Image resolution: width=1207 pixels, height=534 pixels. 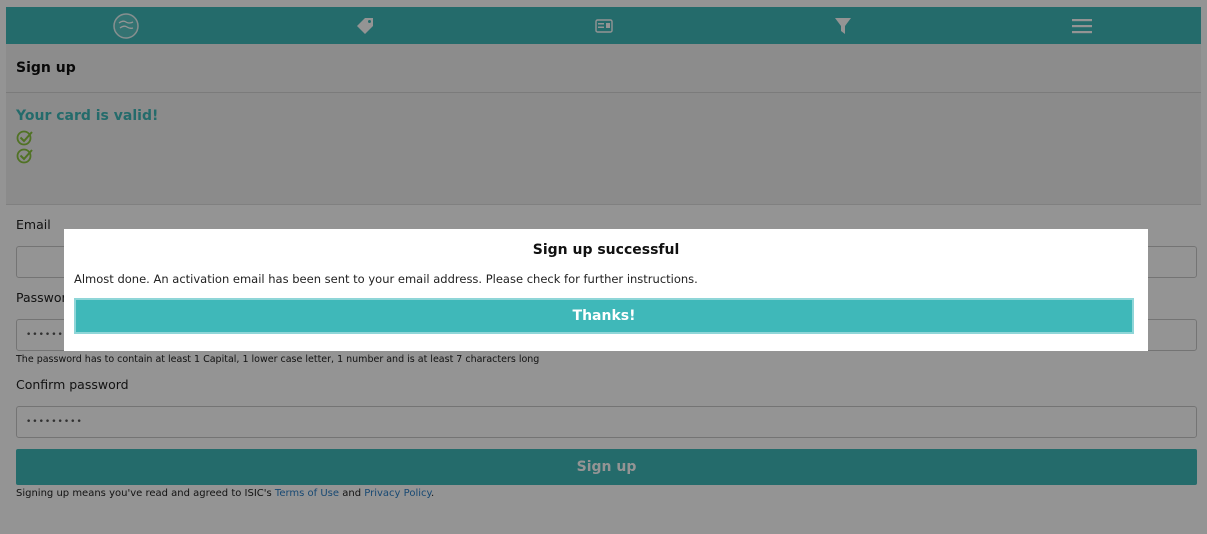 What do you see at coordinates (606, 250) in the screenshot?
I see `modal-title: Sign up successful` at bounding box center [606, 250].